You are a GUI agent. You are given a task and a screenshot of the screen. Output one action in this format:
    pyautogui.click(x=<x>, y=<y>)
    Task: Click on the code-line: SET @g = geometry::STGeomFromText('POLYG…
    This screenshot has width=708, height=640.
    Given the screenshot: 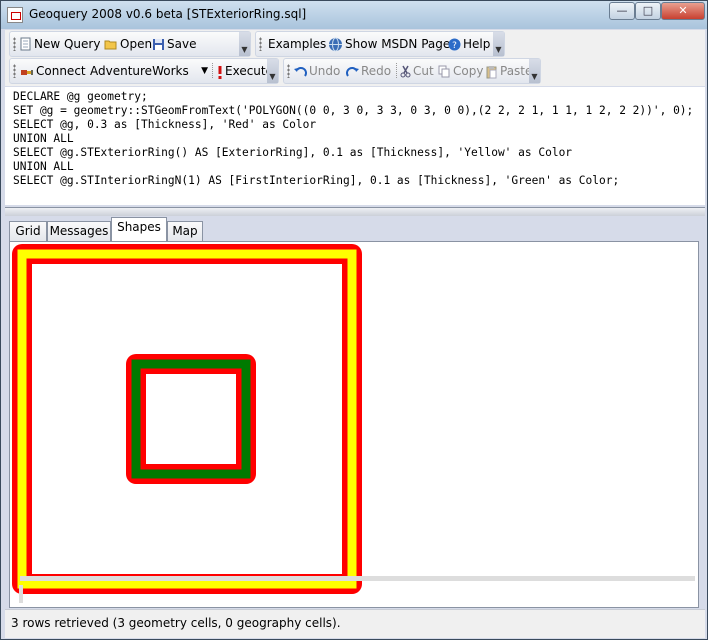 What is the action you would take?
    pyautogui.click(x=353, y=110)
    